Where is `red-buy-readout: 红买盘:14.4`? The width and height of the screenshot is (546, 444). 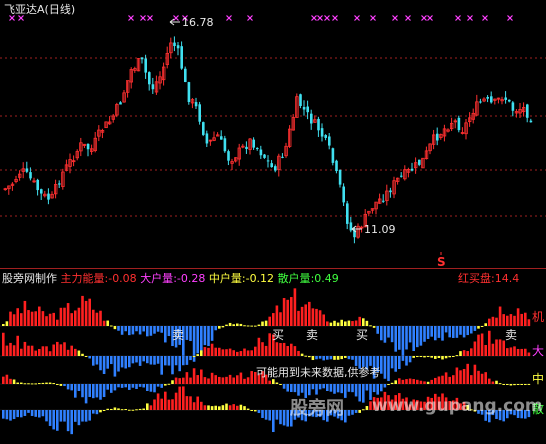 red-buy-readout: 红买盘:14.4 is located at coordinates (489, 278).